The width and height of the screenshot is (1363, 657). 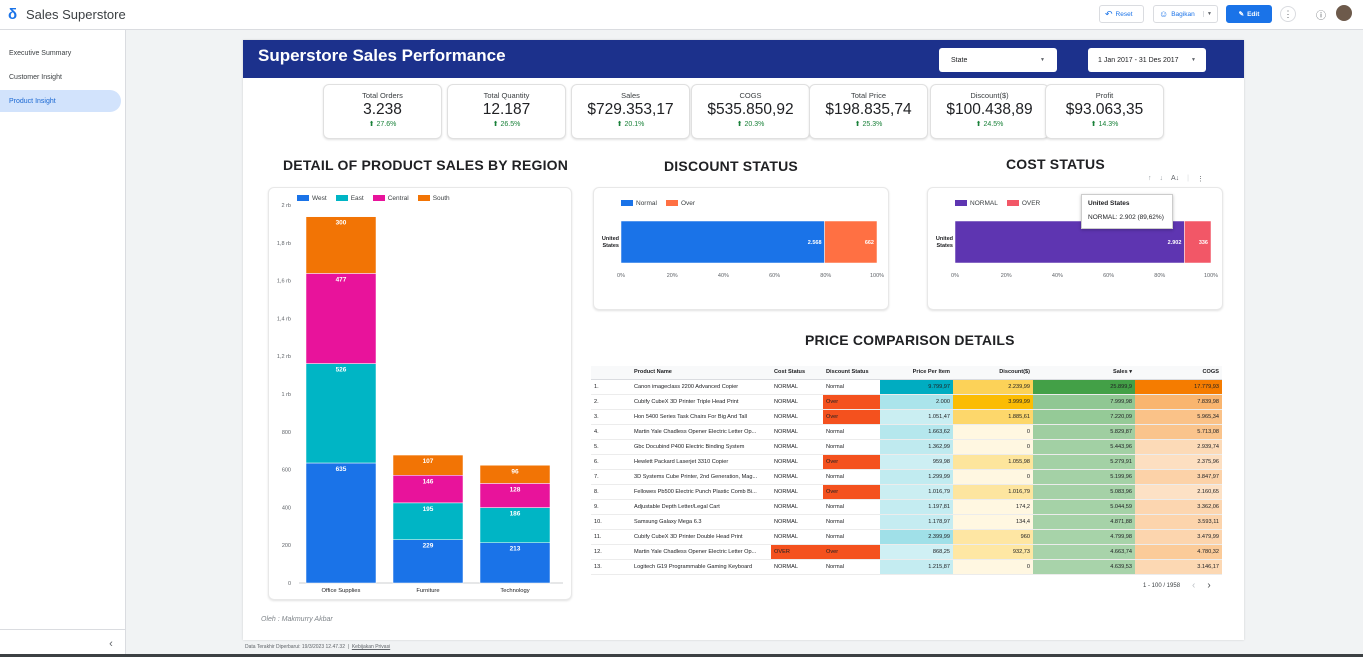 What do you see at coordinates (1042, 60) in the screenshot?
I see `dropdown-caret-icon: ▼` at bounding box center [1042, 60].